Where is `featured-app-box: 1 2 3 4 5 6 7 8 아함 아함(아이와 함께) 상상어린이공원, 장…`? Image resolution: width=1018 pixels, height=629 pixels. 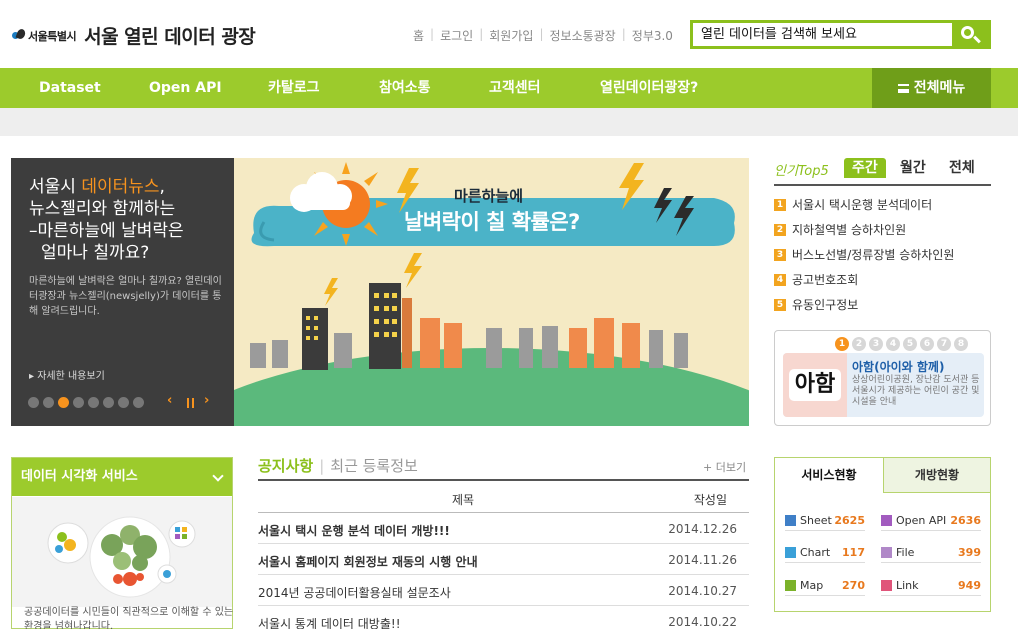 featured-app-box: 1 2 3 4 5 6 7 8 아함 아함(아이와 함께) 상상어린이공원, 장… is located at coordinates (882, 378).